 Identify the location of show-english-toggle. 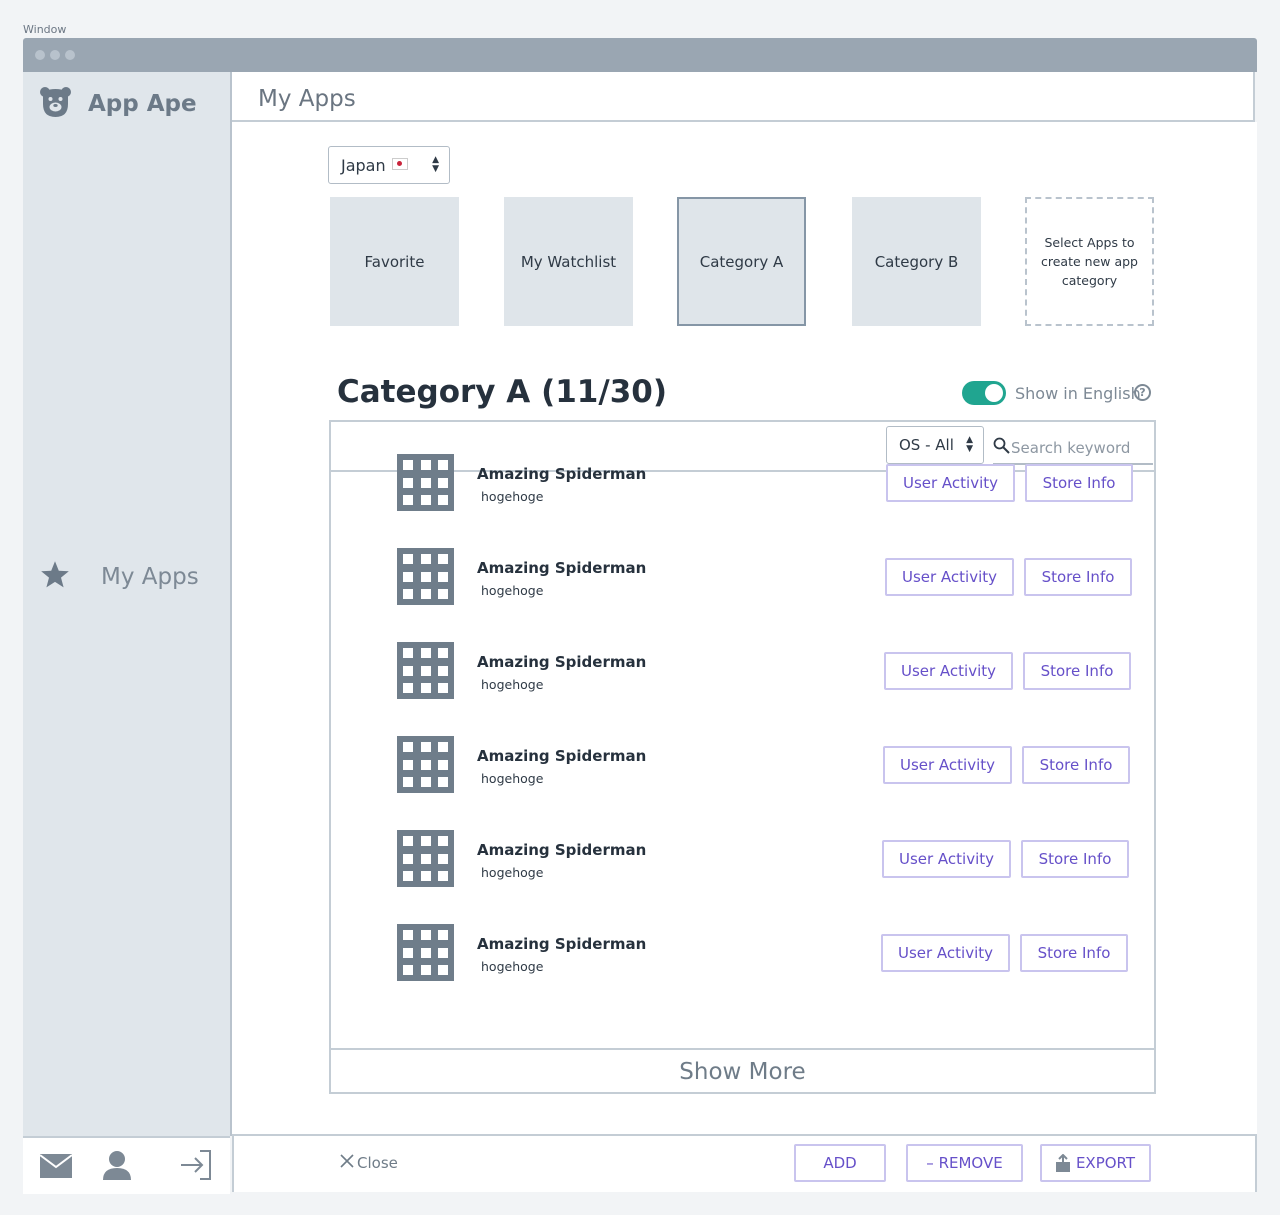
(984, 393).